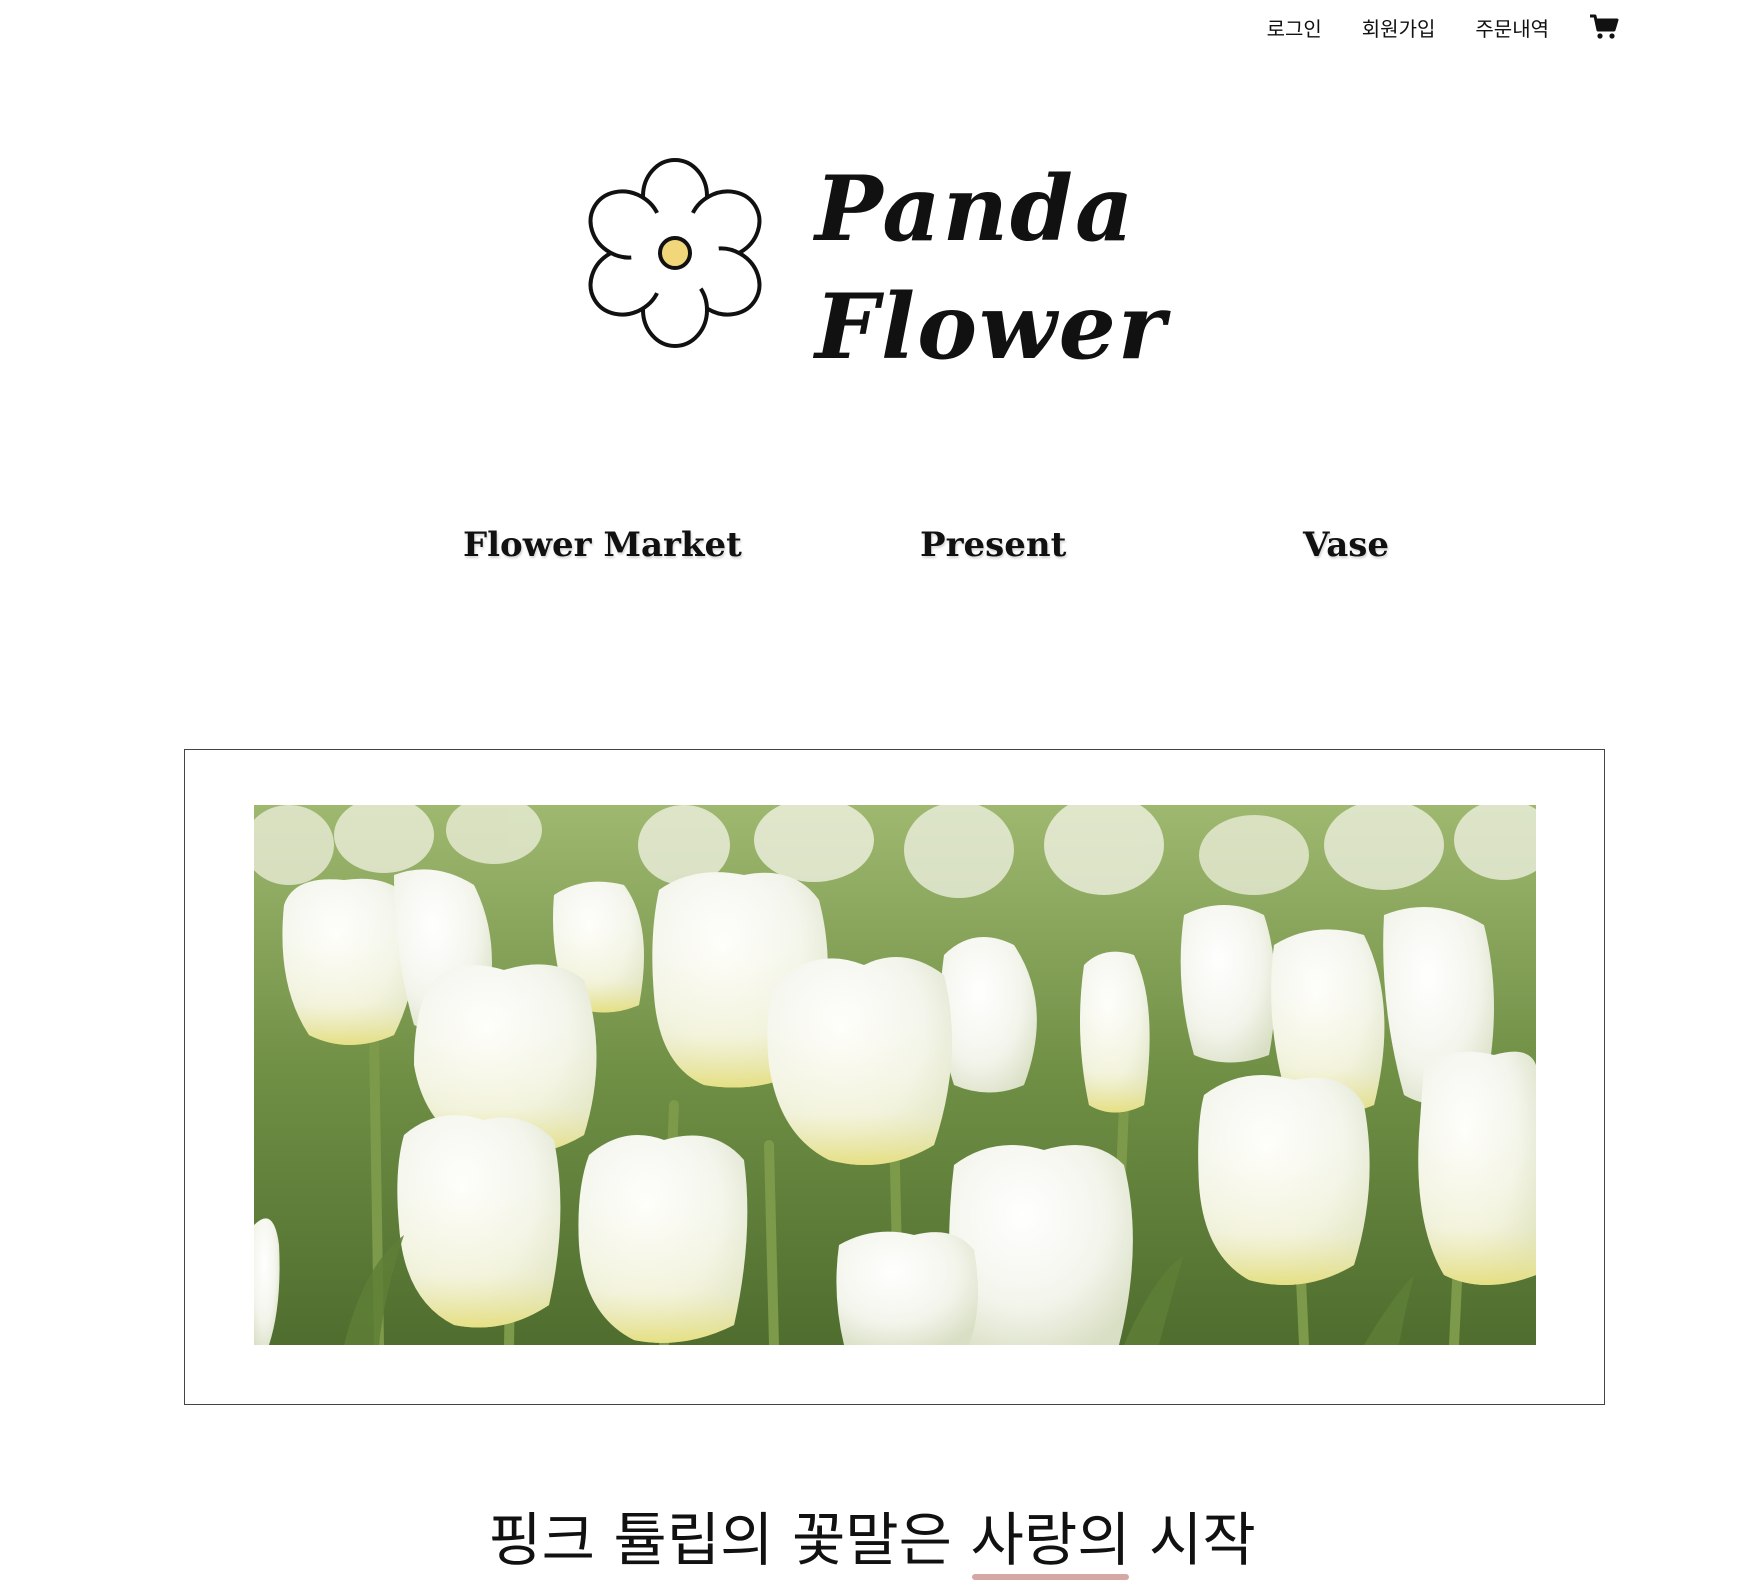  I want to click on logo-wordmark: Panda Flower, so click(991, 268).